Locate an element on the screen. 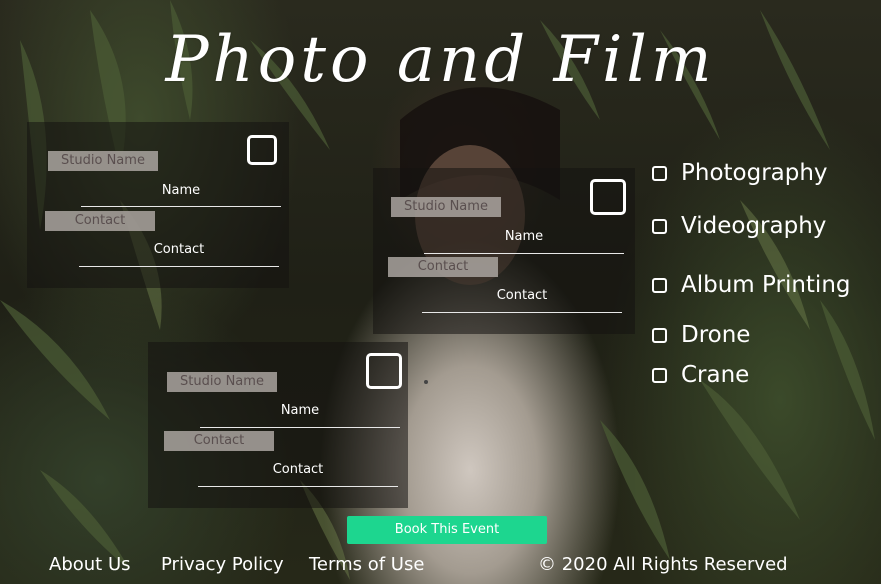 The width and height of the screenshot is (881, 584). service-option-photography: Photography is located at coordinates (740, 173).